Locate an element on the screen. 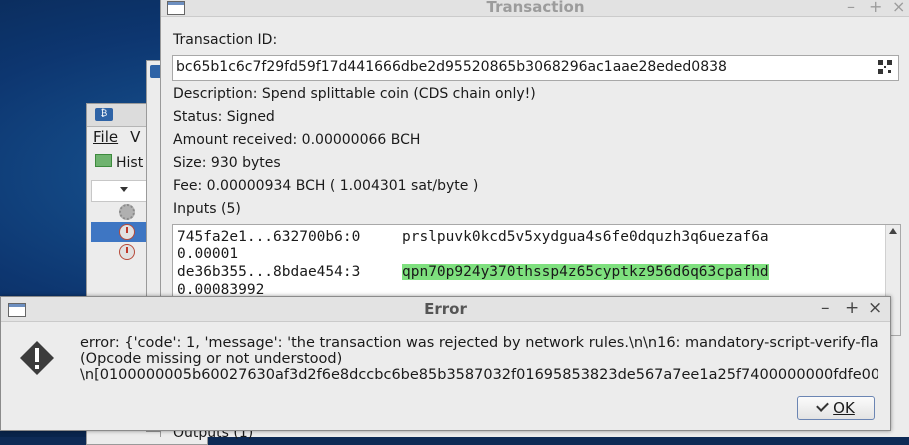  tab-history: Hist is located at coordinates (119, 162).